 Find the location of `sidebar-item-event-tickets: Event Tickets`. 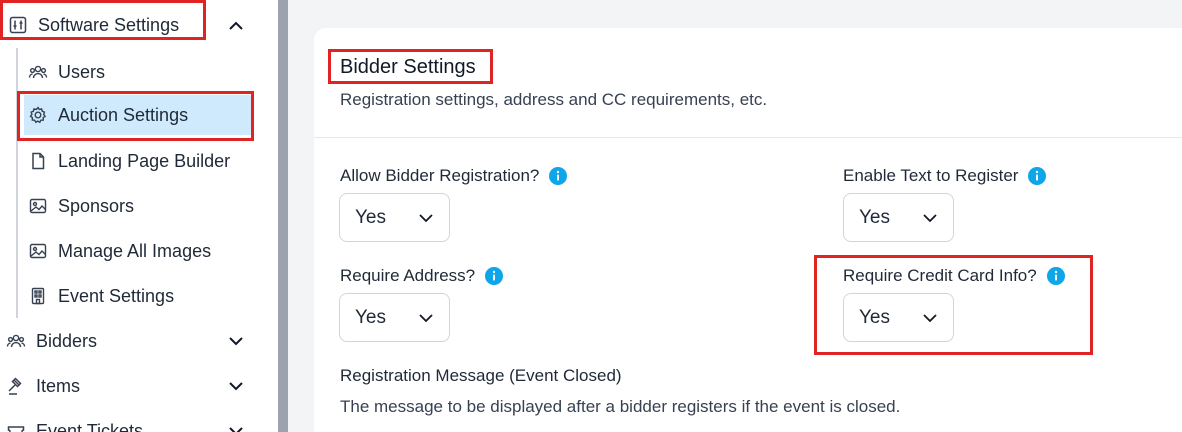

sidebar-item-event-tickets: Event Tickets is located at coordinates (129, 421).